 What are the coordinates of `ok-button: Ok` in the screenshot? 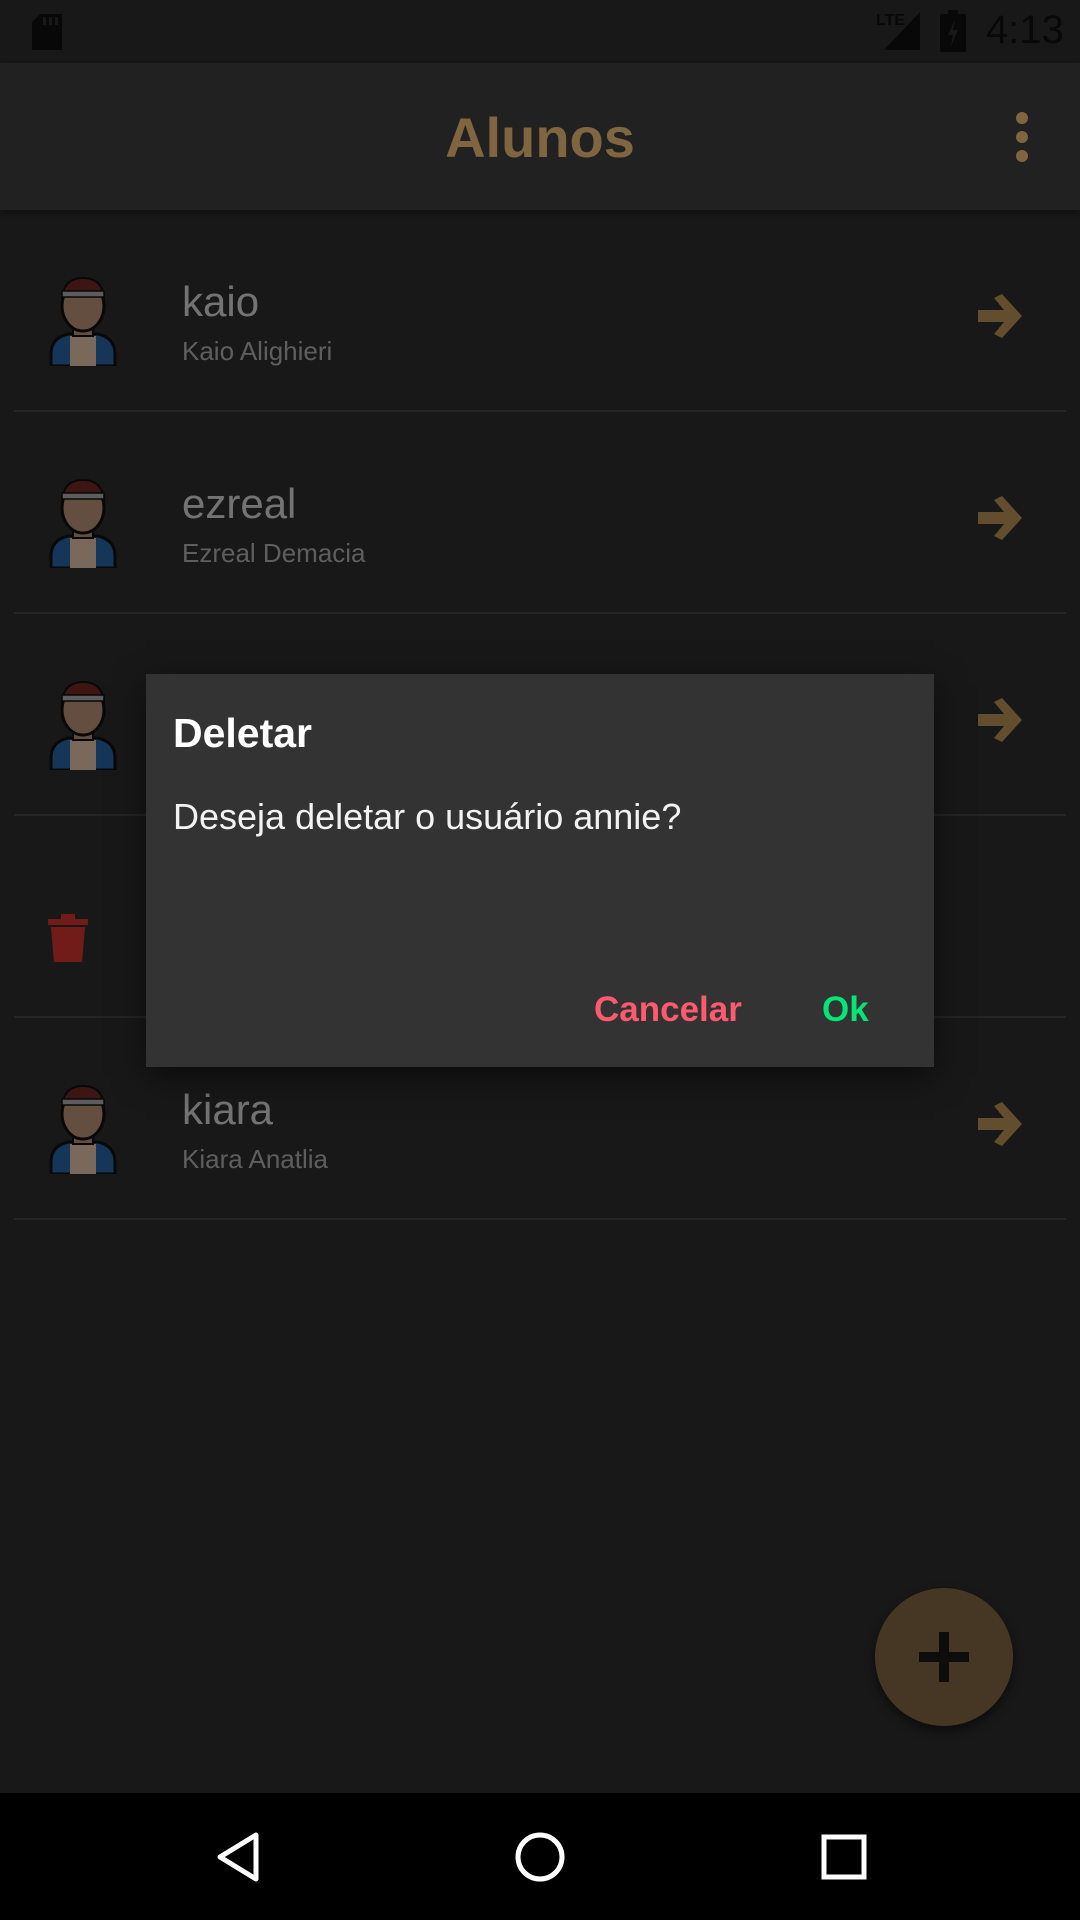 It's located at (845, 1010).